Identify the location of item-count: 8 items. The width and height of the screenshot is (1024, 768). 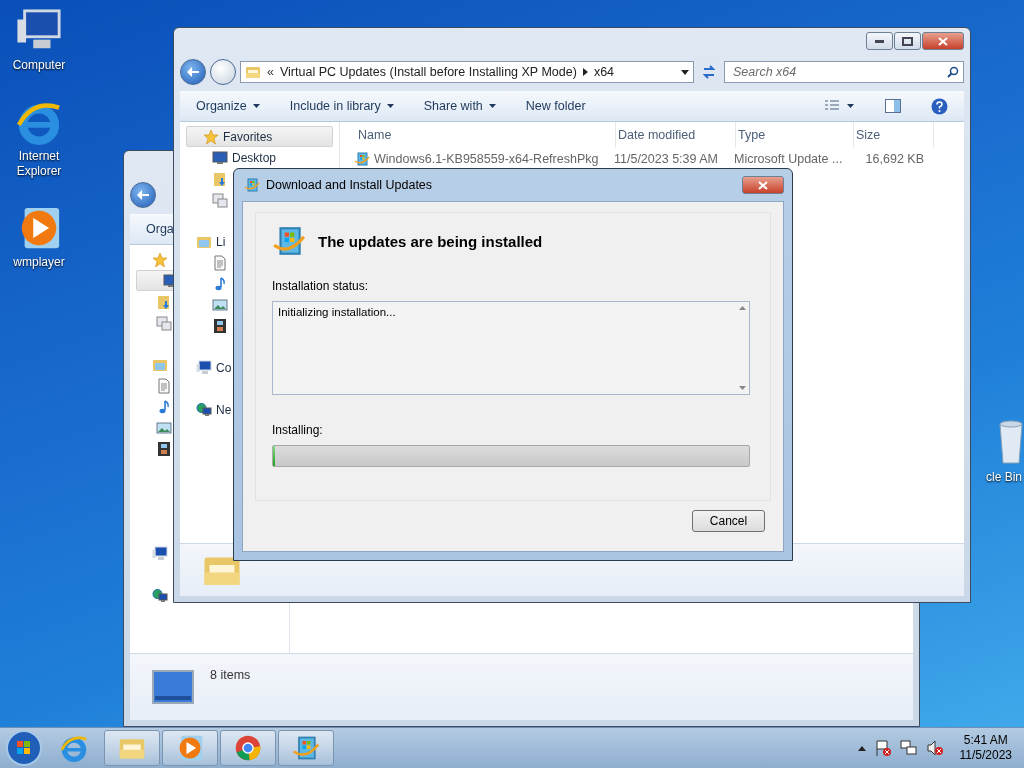
(230, 675).